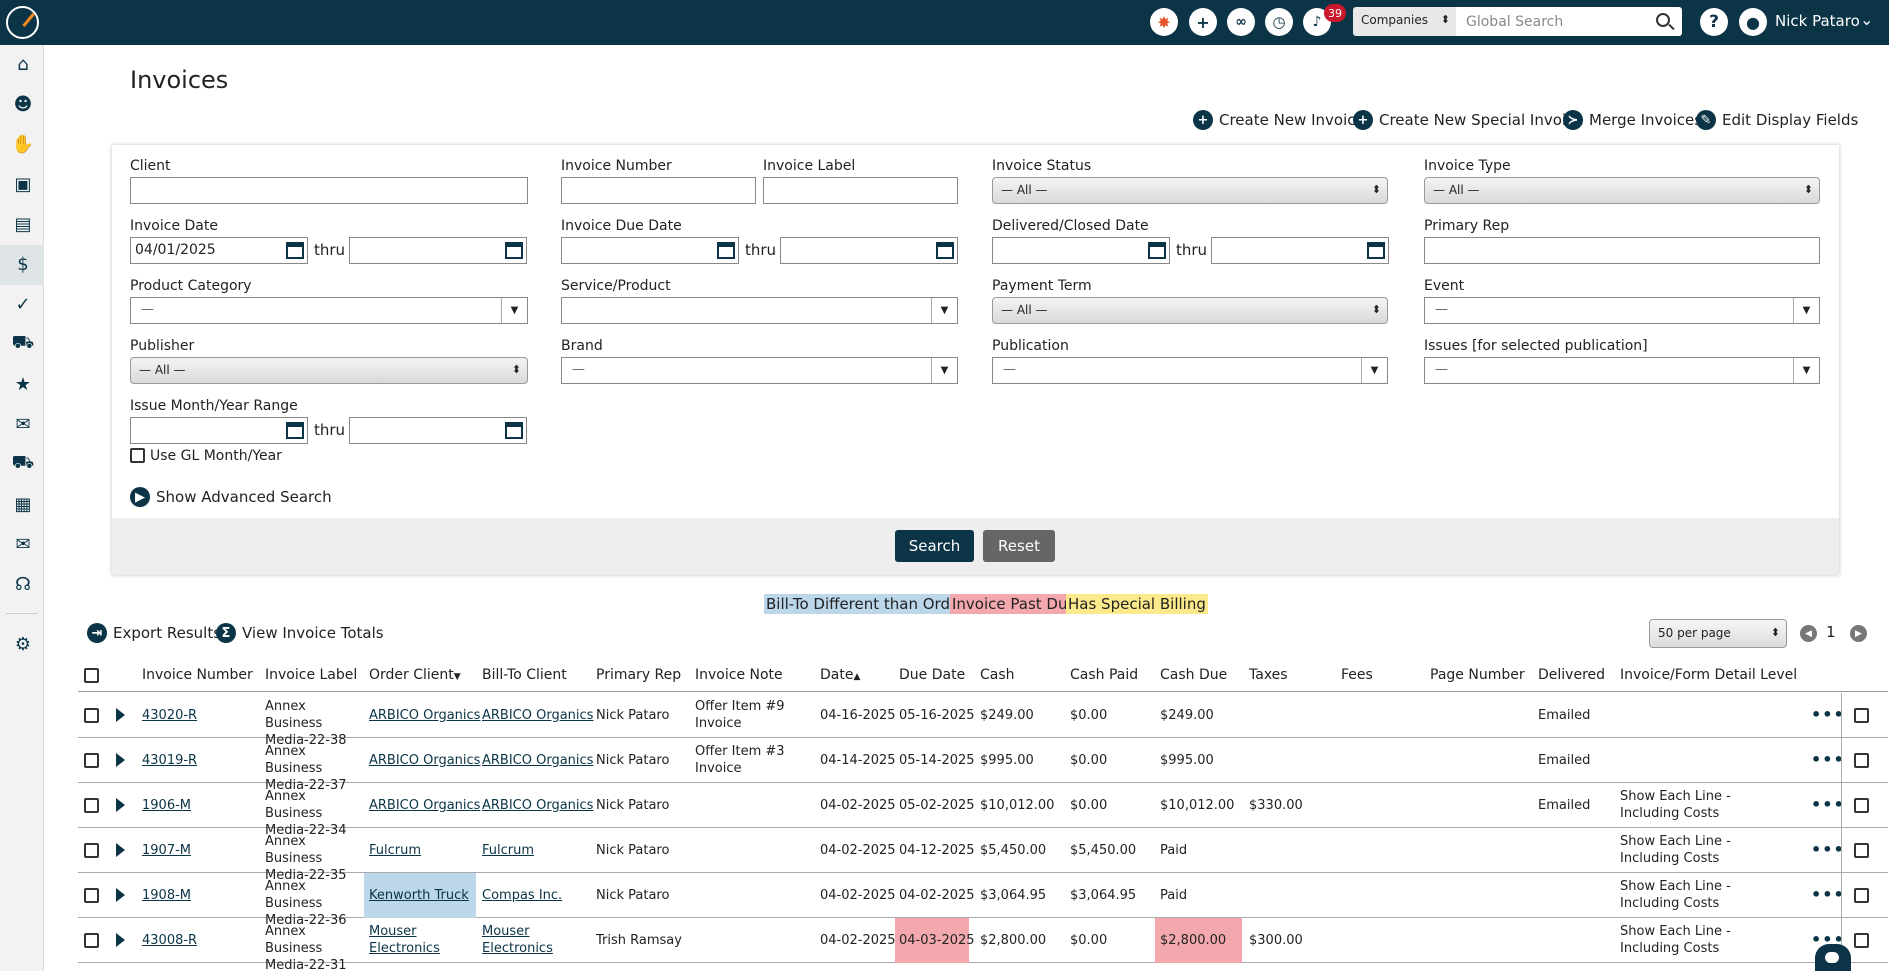 The height and width of the screenshot is (971, 1889). Describe the element at coordinates (932, 675) in the screenshot. I see `col-due-date: Due Date` at that location.